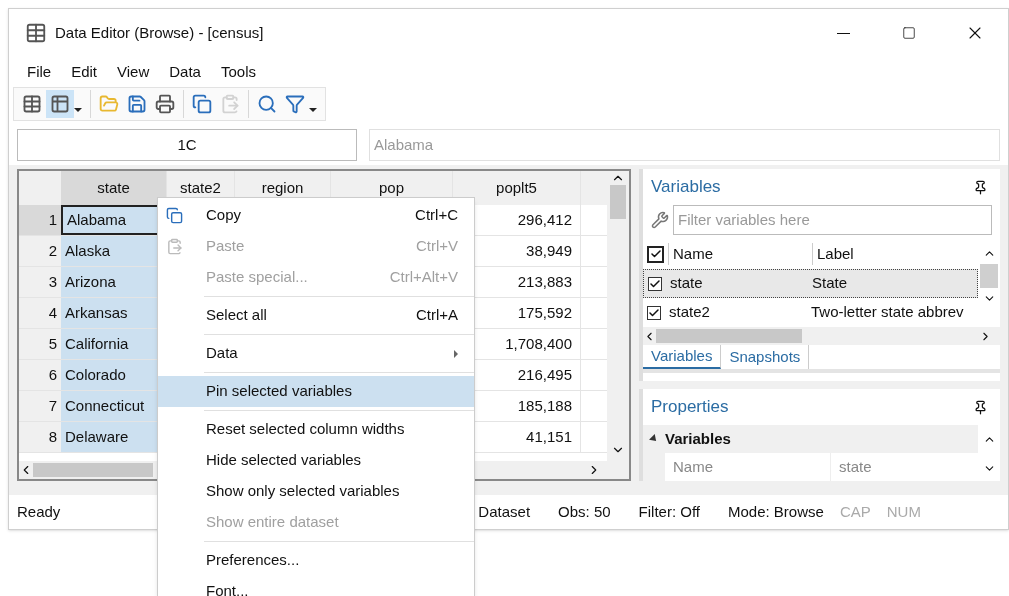  Describe the element at coordinates (284, 460) in the screenshot. I see `menu-label: Hide selected variables` at that location.